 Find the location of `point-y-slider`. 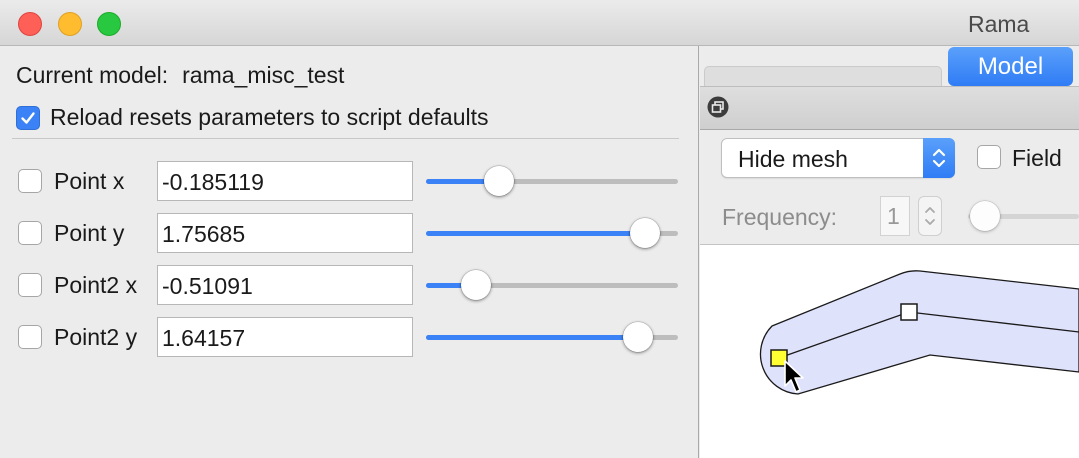

point-y-slider is located at coordinates (552, 233).